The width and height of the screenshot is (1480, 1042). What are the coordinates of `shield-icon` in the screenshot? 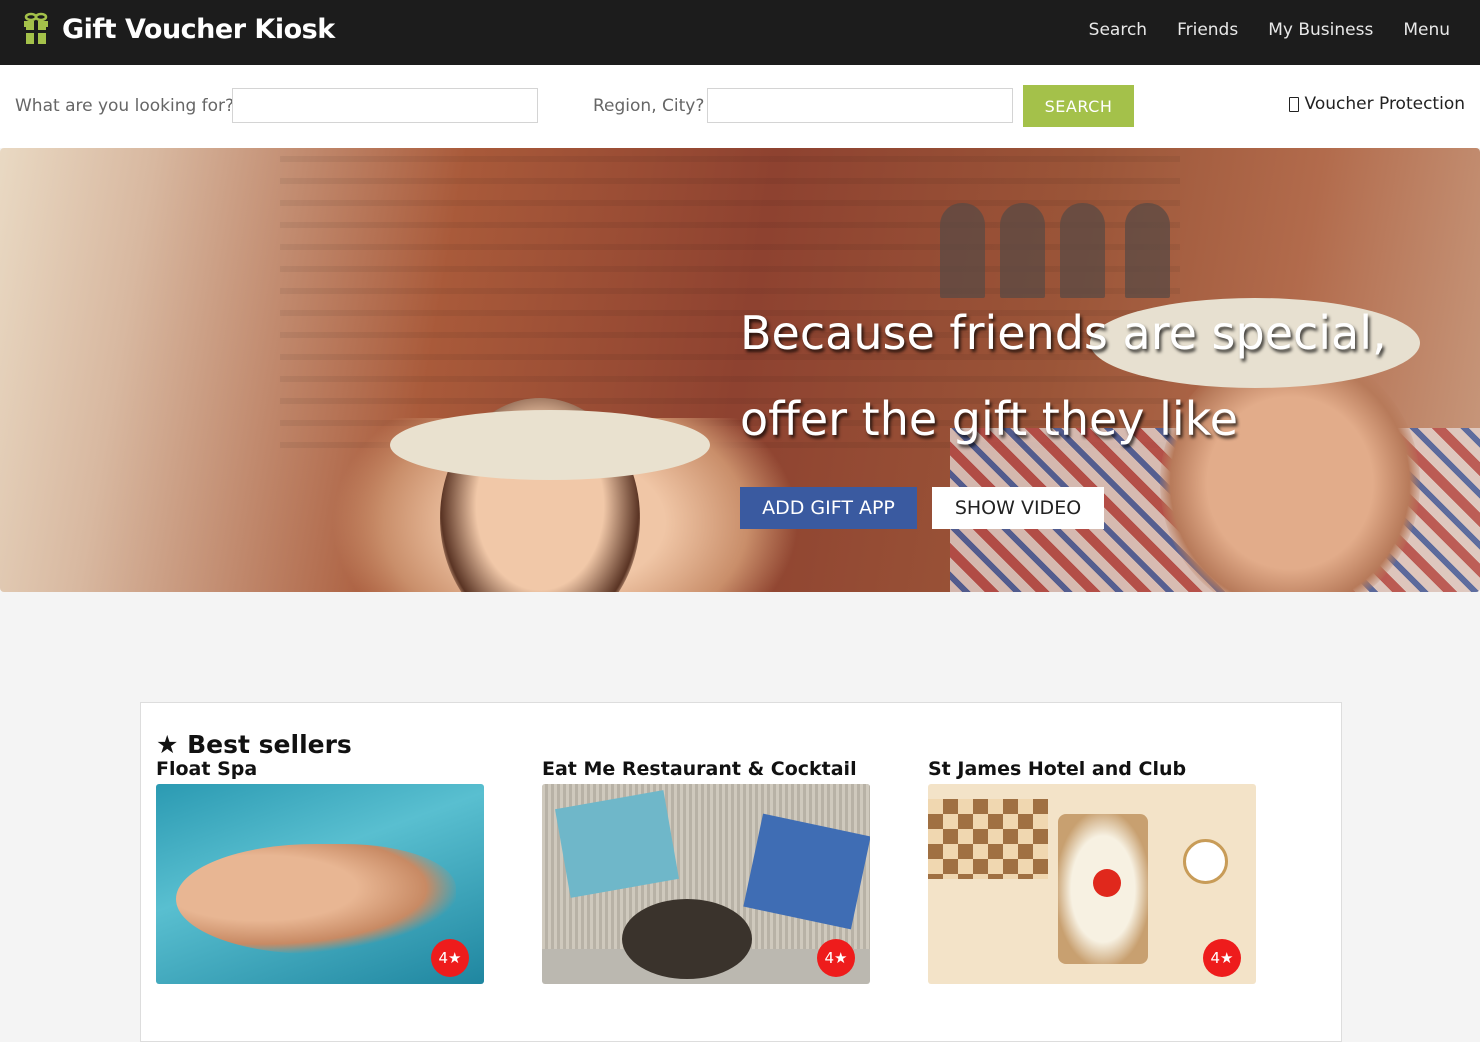 It's located at (1293, 104).